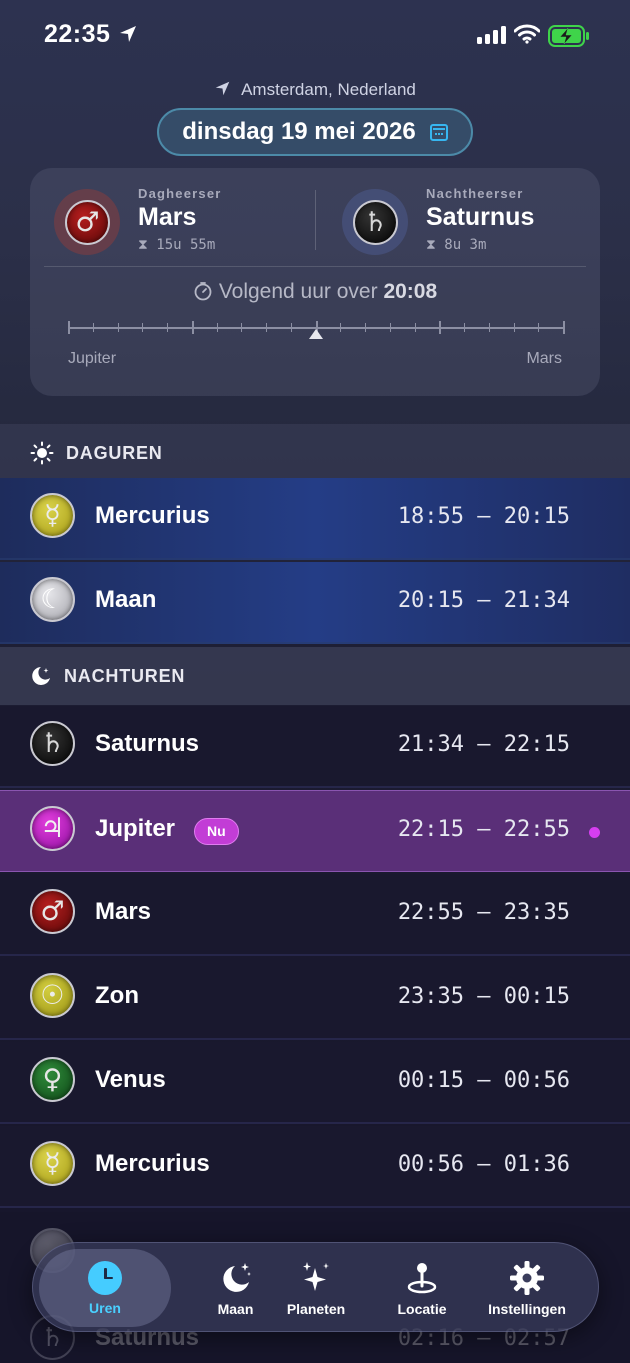 Image resolution: width=630 pixels, height=1363 pixels. I want to click on ruler-divider, so click(315, 220).